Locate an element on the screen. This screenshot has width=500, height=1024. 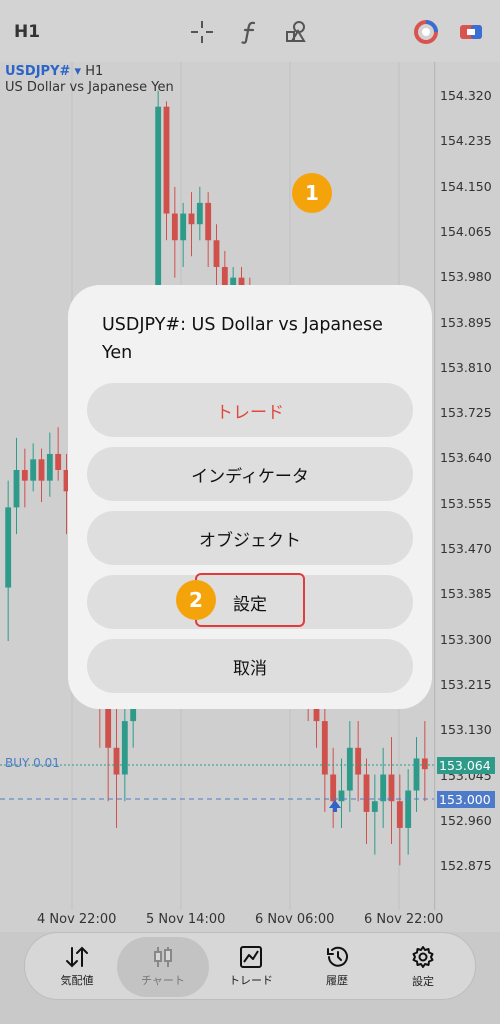
price-tick: 153.980 is located at coordinates (466, 277).